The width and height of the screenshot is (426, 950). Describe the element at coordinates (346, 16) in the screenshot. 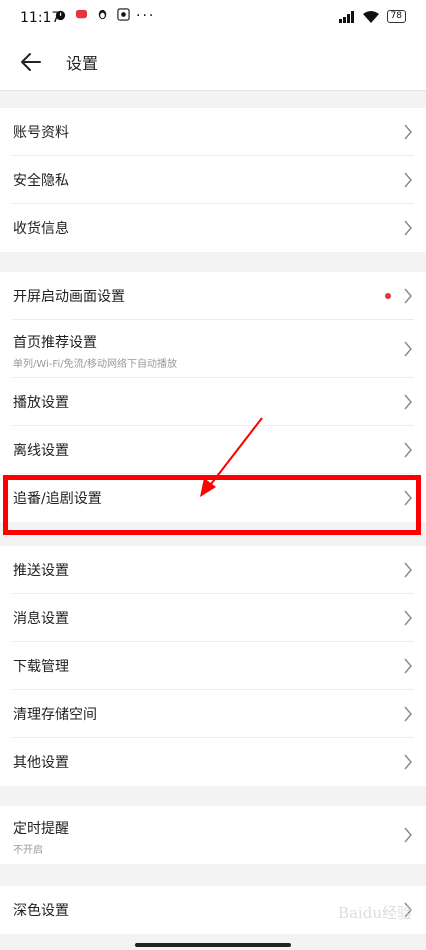

I see `signal-icon` at that location.